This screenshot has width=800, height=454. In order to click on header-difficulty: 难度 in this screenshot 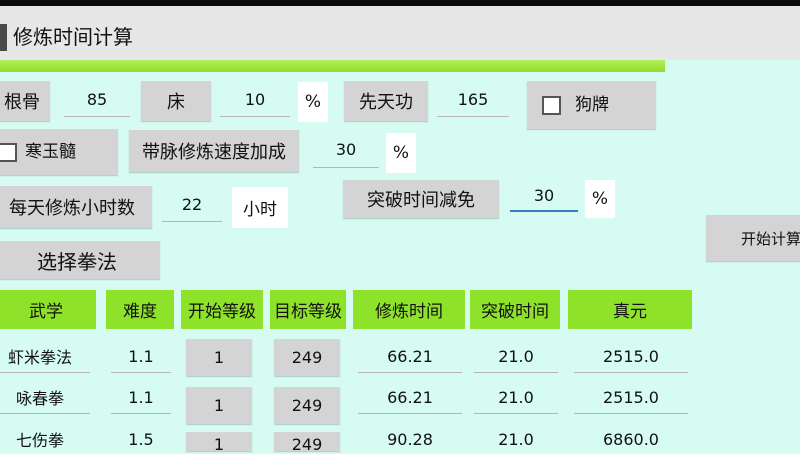, I will do `click(140, 309)`.